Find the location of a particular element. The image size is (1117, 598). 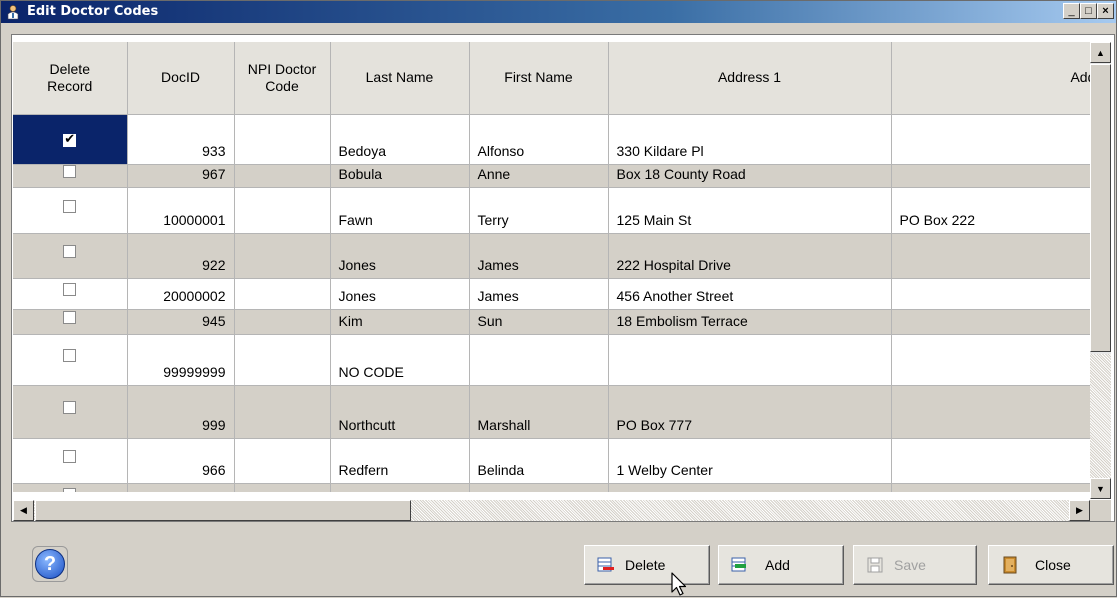

cell-last: NO CODE is located at coordinates (400, 360).